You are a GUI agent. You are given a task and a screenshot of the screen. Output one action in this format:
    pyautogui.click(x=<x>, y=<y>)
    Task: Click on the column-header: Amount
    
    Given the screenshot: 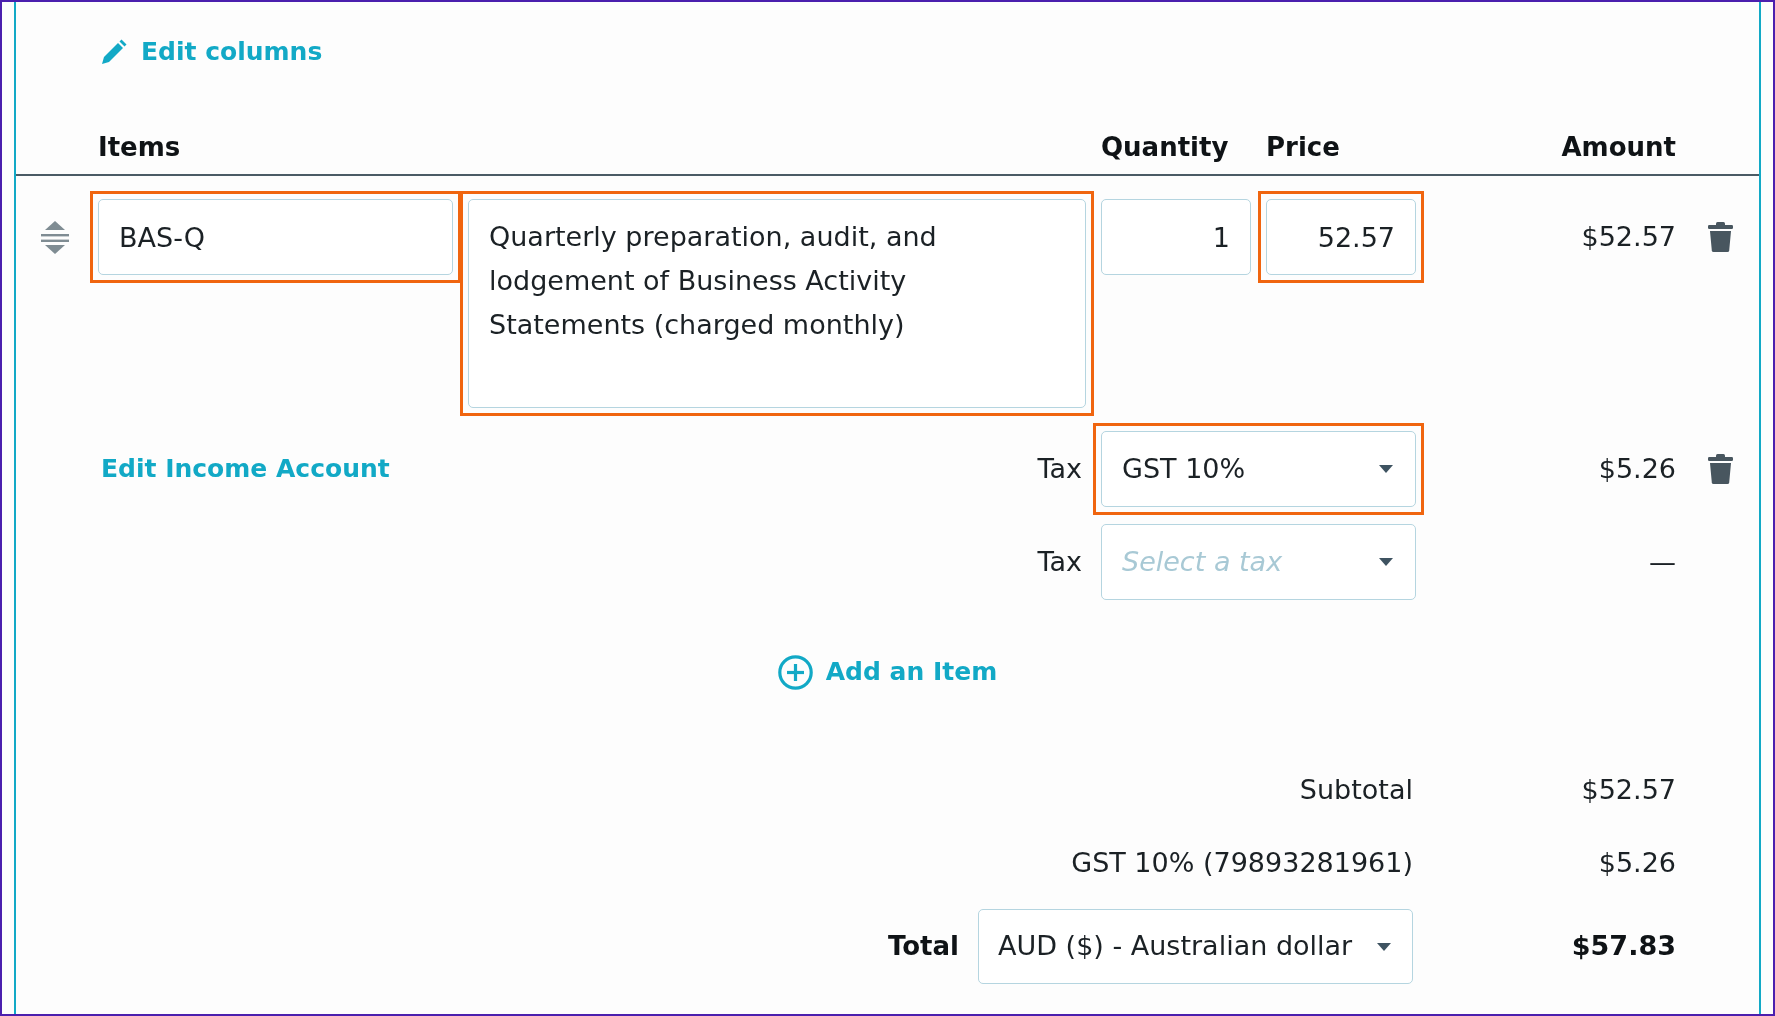 What is the action you would take?
    pyautogui.click(x=1618, y=147)
    